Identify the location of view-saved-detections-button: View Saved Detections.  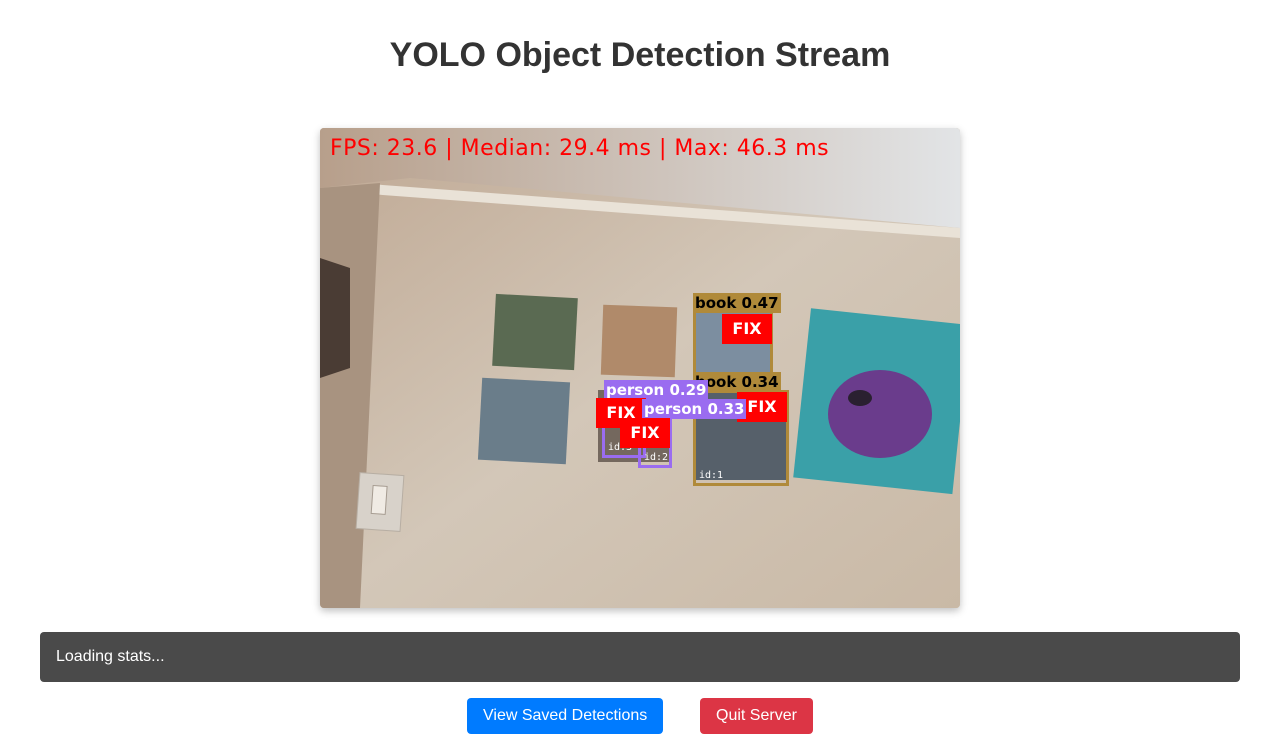
(565, 716).